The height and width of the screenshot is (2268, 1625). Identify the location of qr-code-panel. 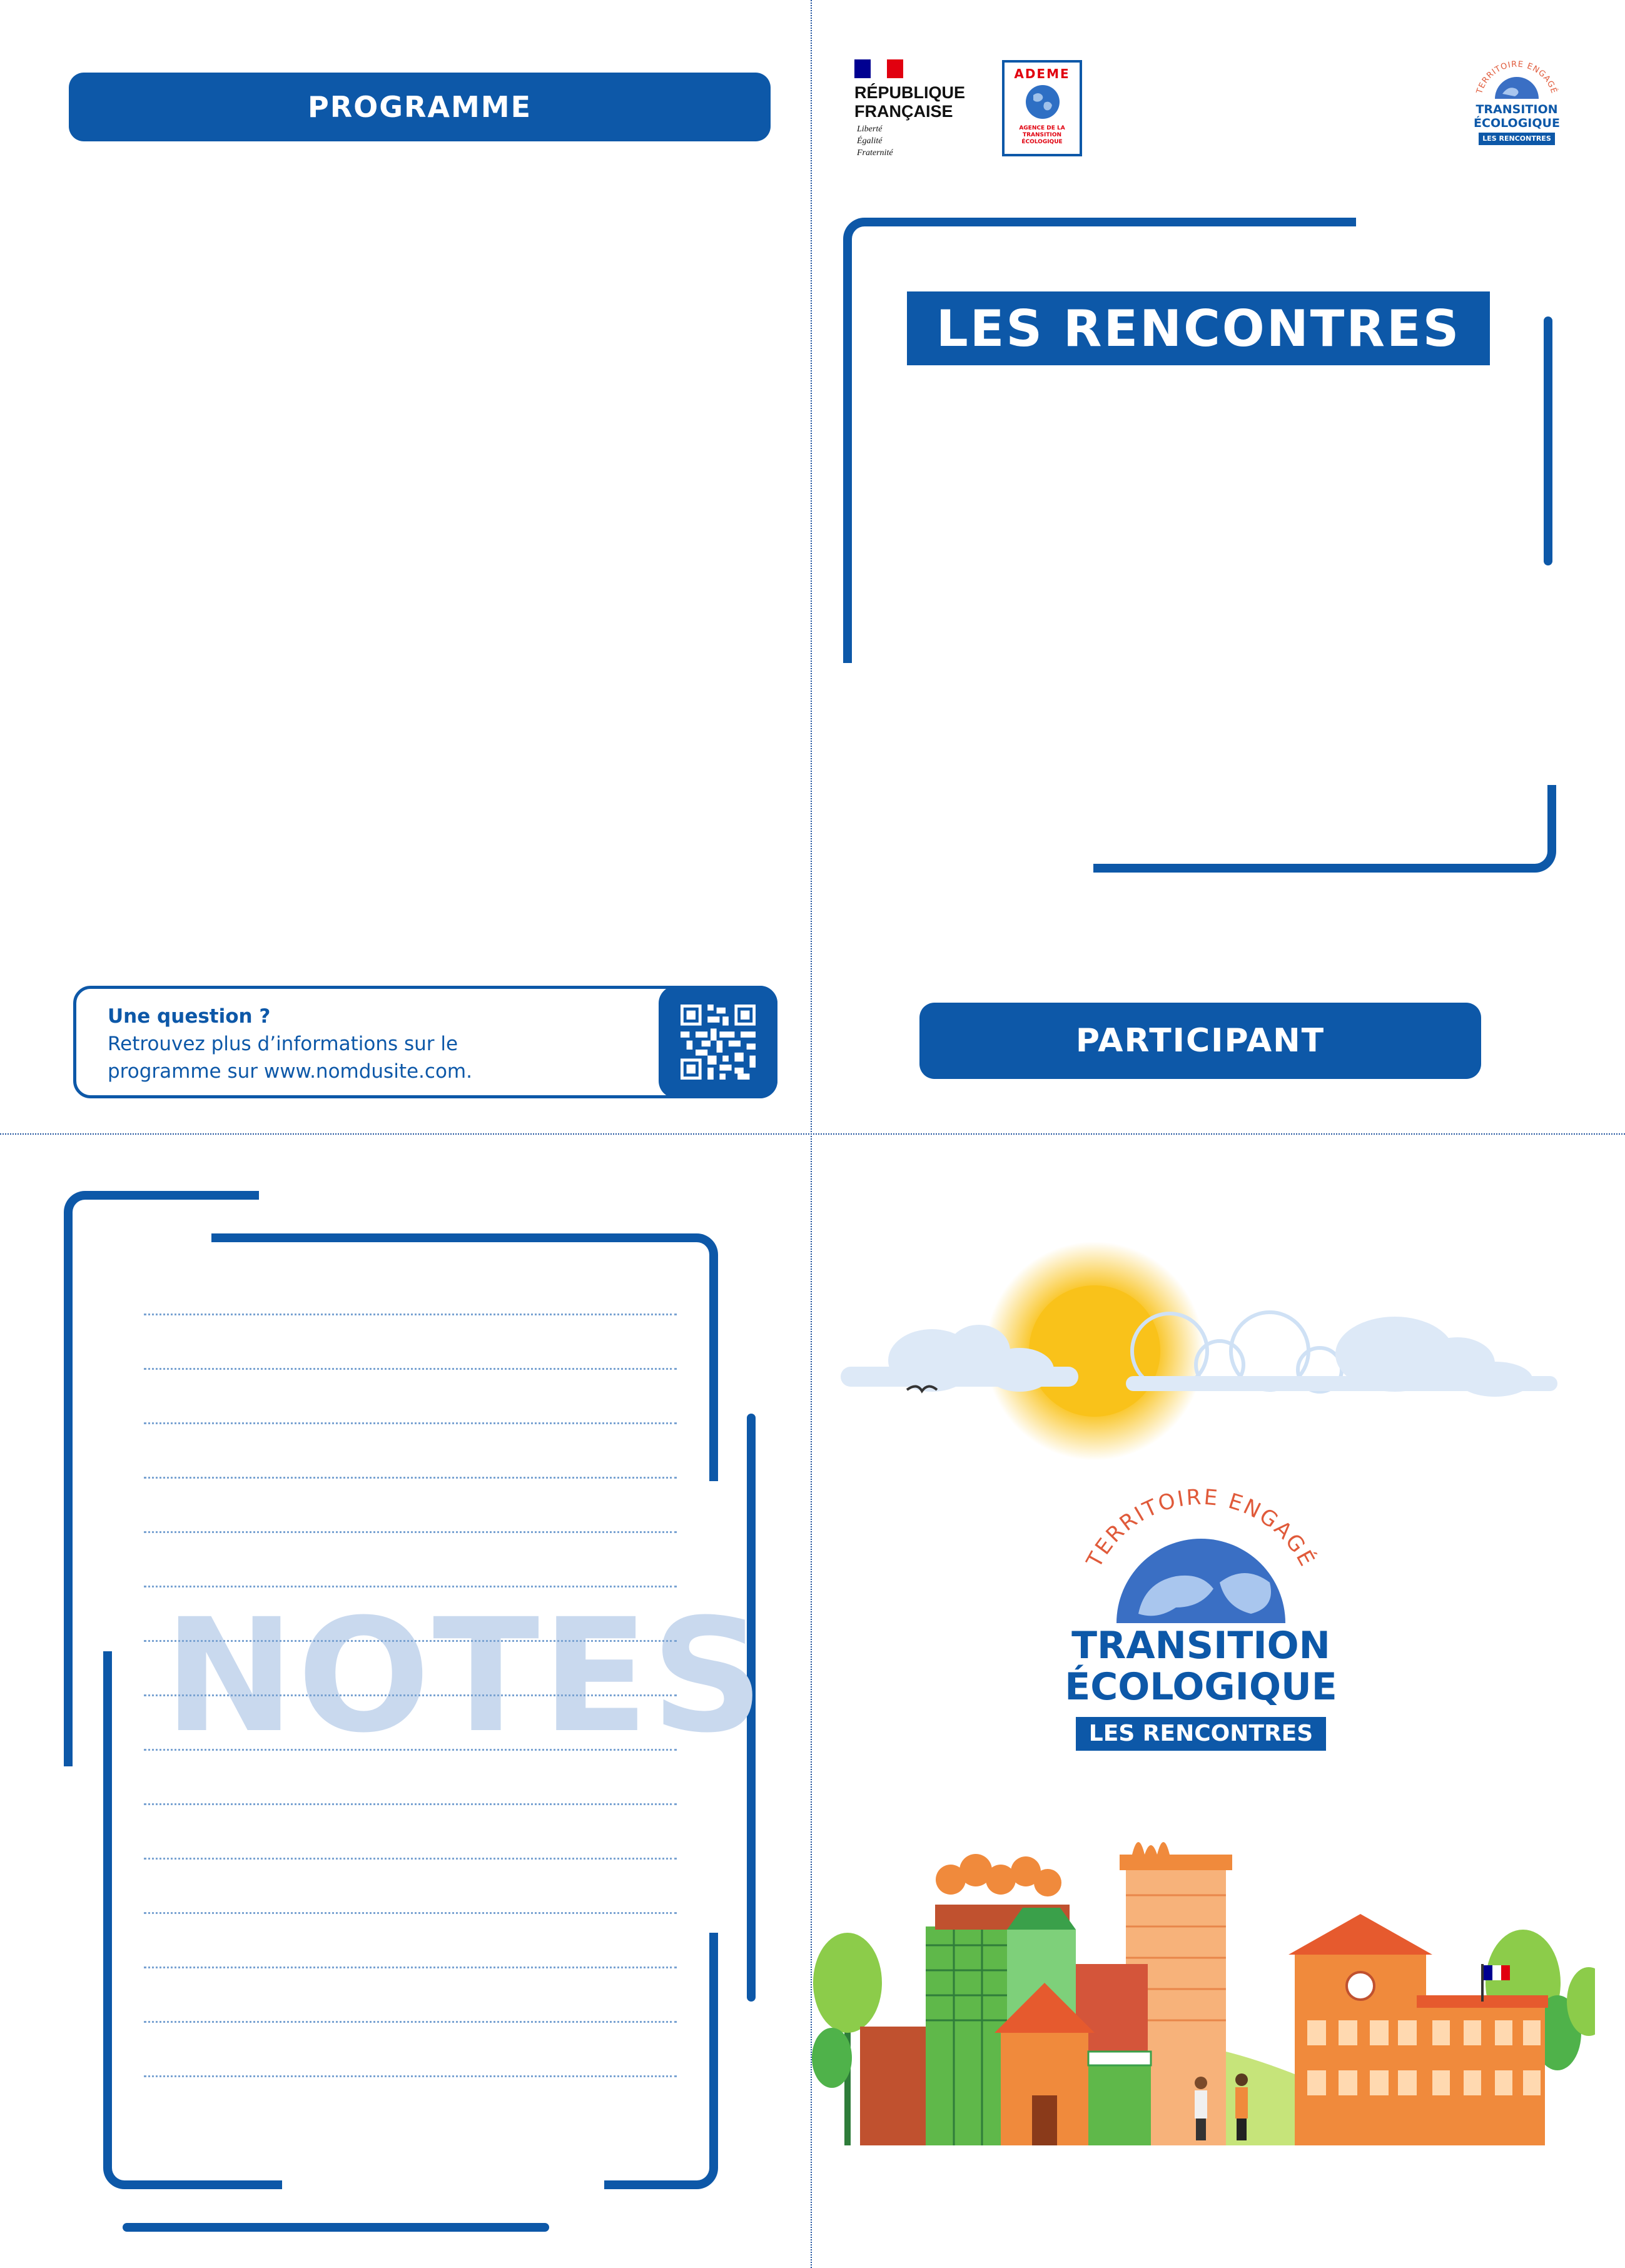
(718, 1042).